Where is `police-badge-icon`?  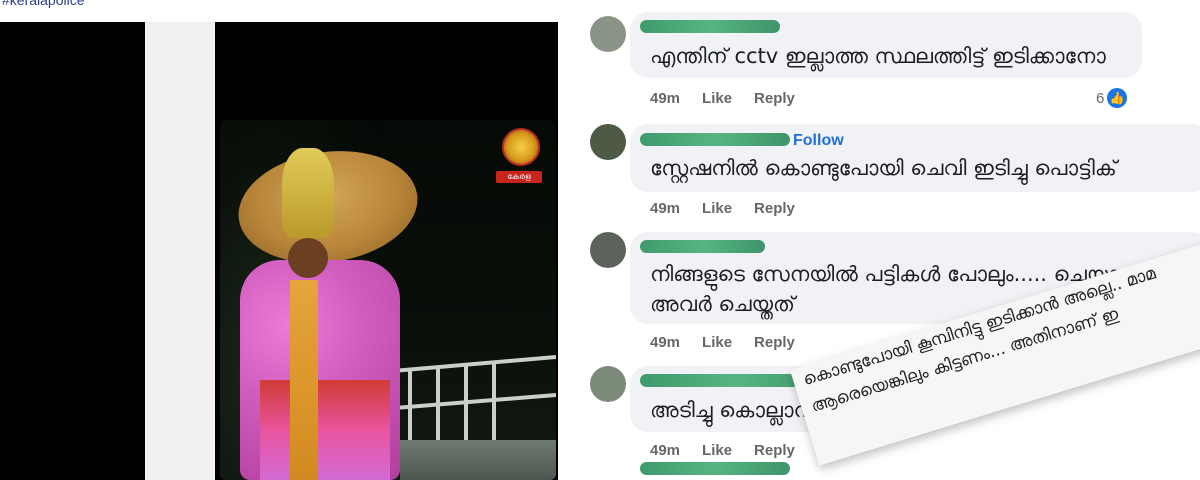
police-badge-icon is located at coordinates (521, 147).